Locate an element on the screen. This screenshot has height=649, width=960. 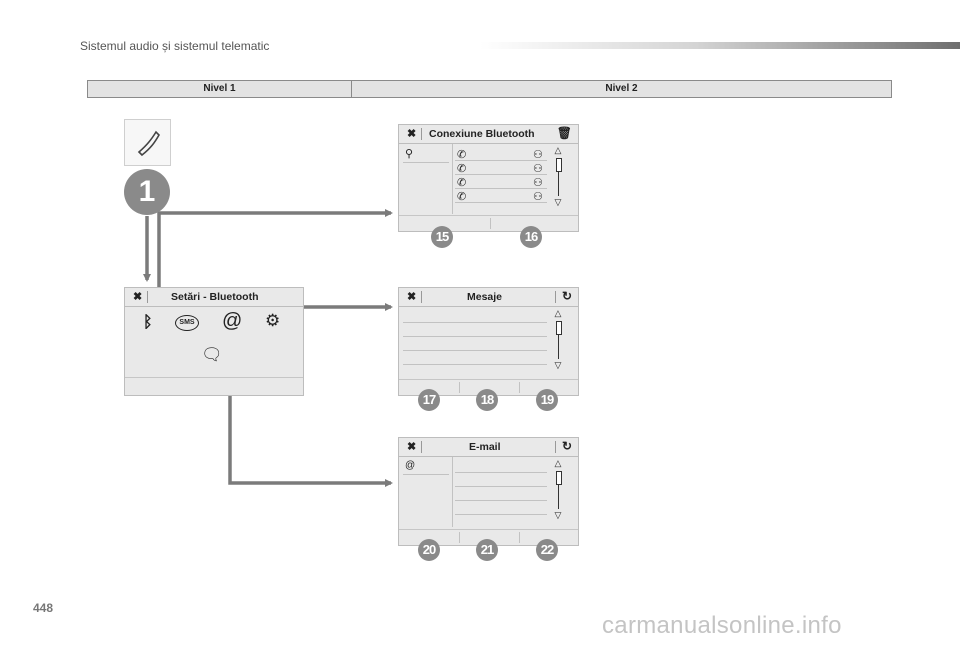
marker-21: 21 is located at coordinates (487, 550).